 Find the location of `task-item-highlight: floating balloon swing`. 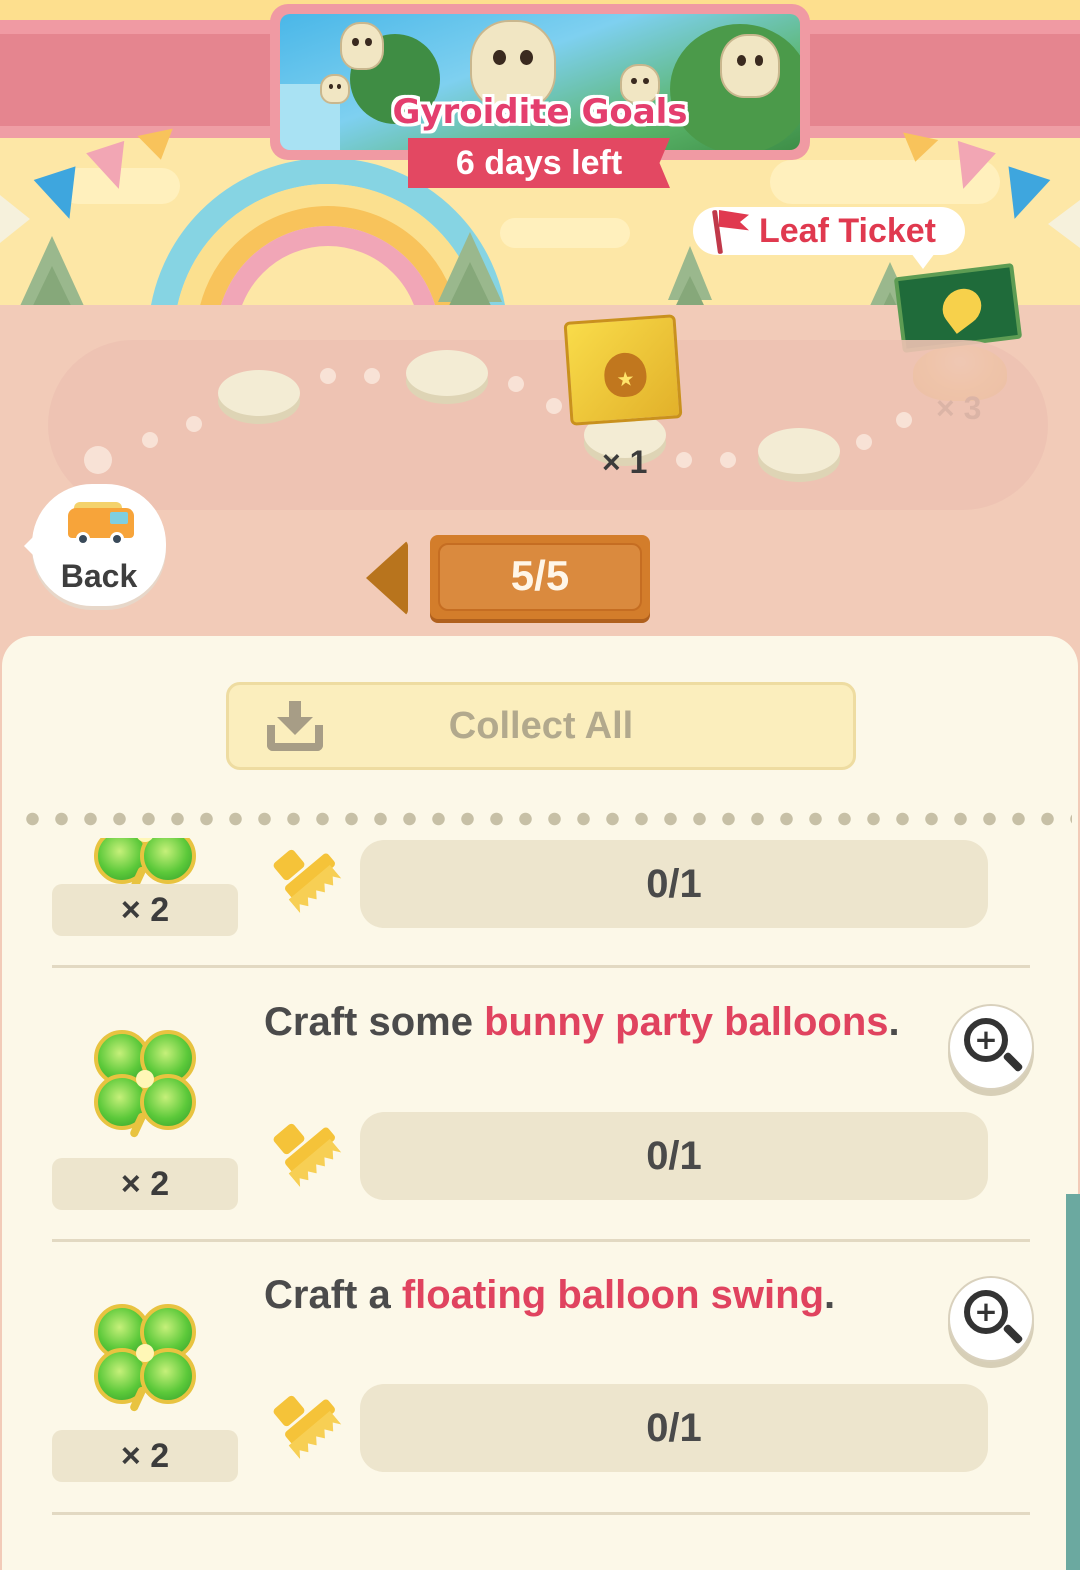

task-item-highlight: floating balloon swing is located at coordinates (612, 1295).